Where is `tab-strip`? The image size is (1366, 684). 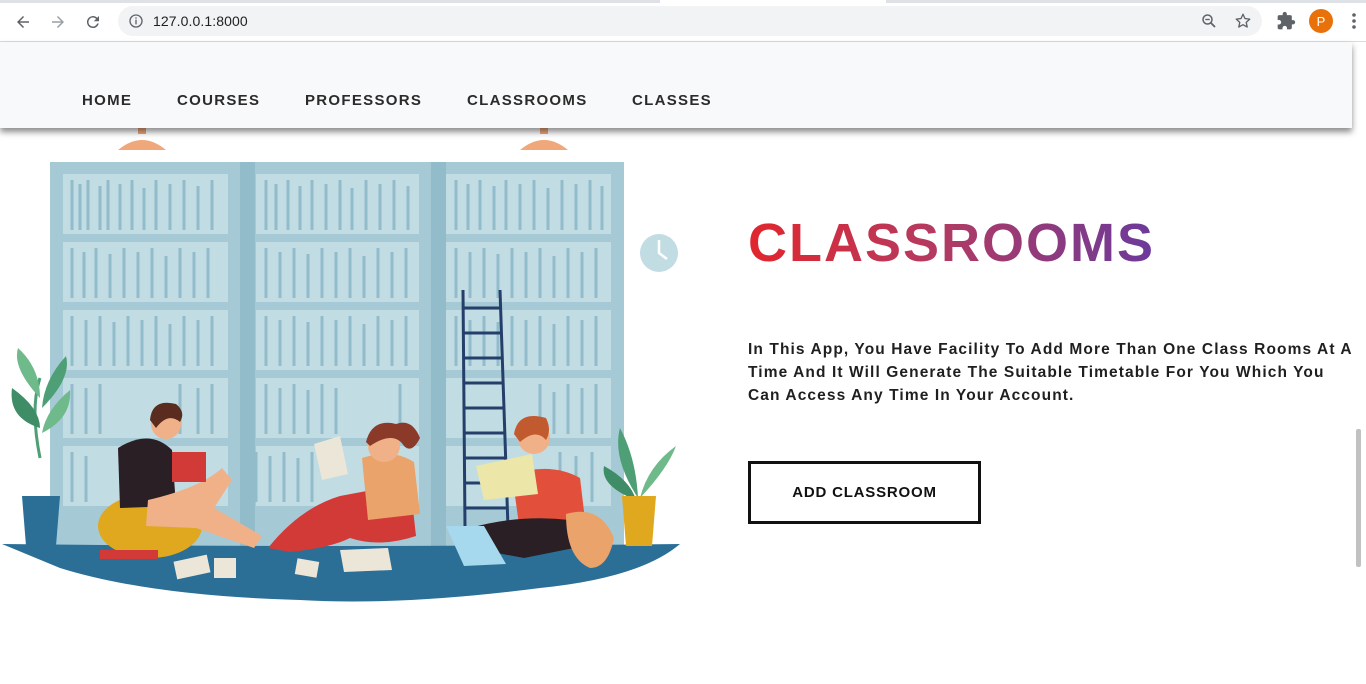
tab-strip is located at coordinates (683, 1).